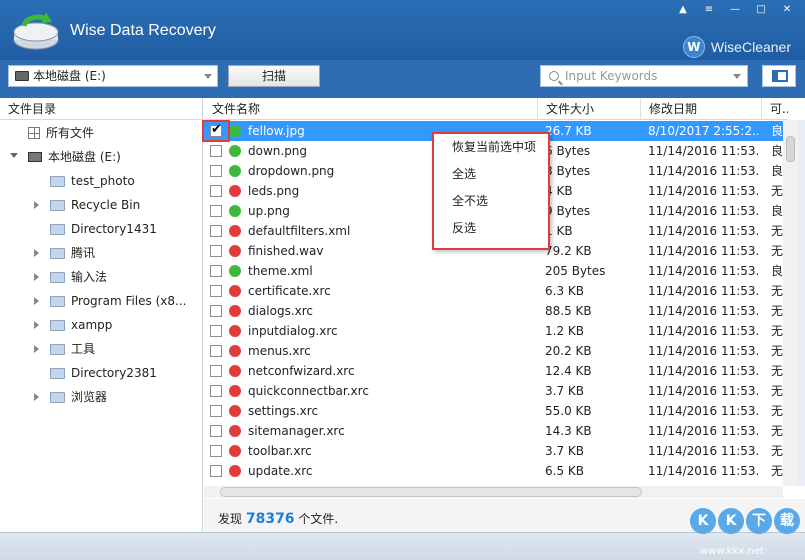  What do you see at coordinates (281, 311) in the screenshot?
I see `file-name: dialogs.xrc` at bounding box center [281, 311].